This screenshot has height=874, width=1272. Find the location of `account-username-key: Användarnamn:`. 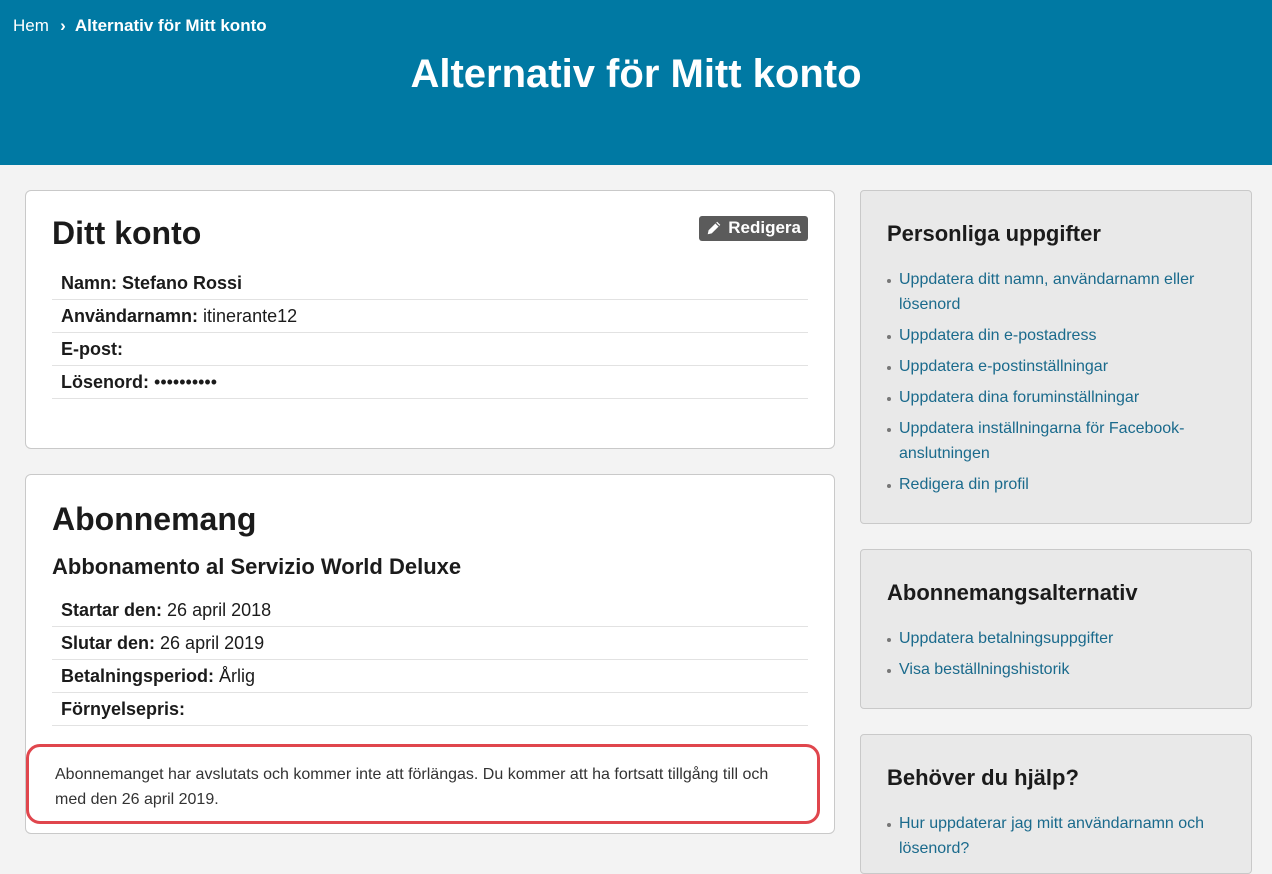

account-username-key: Användarnamn: is located at coordinates (130, 316).